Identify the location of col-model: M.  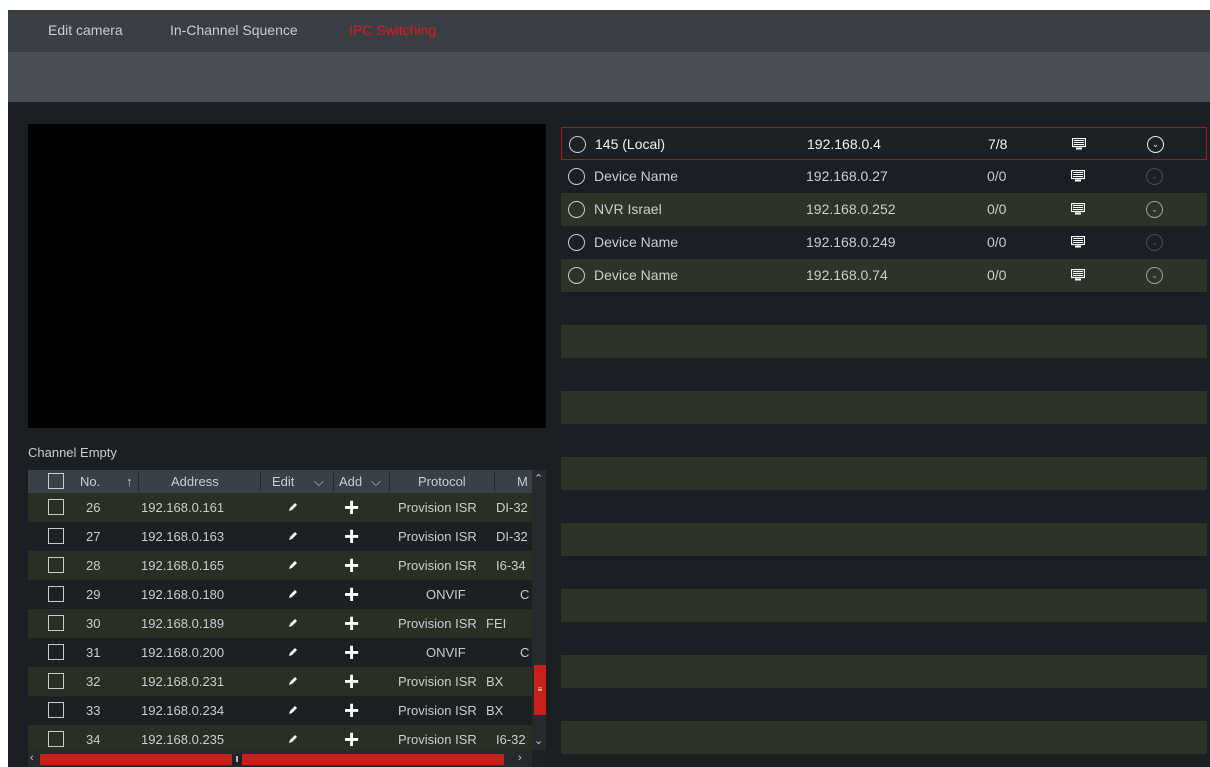
(522, 481).